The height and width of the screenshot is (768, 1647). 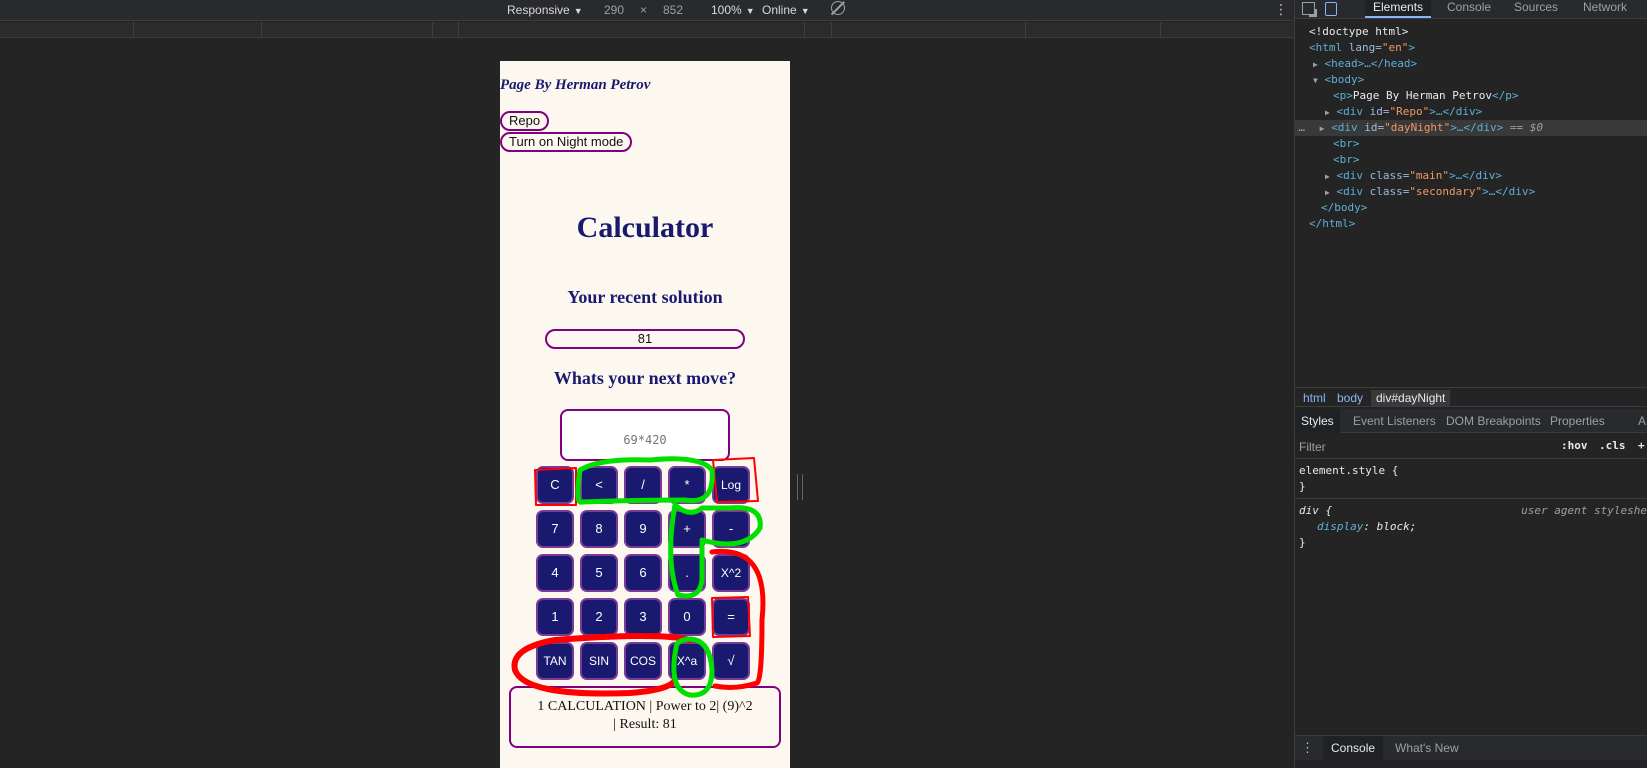 I want to click on dom-node-main: ▶ <div class="main">…</div>, so click(x=1471, y=176).